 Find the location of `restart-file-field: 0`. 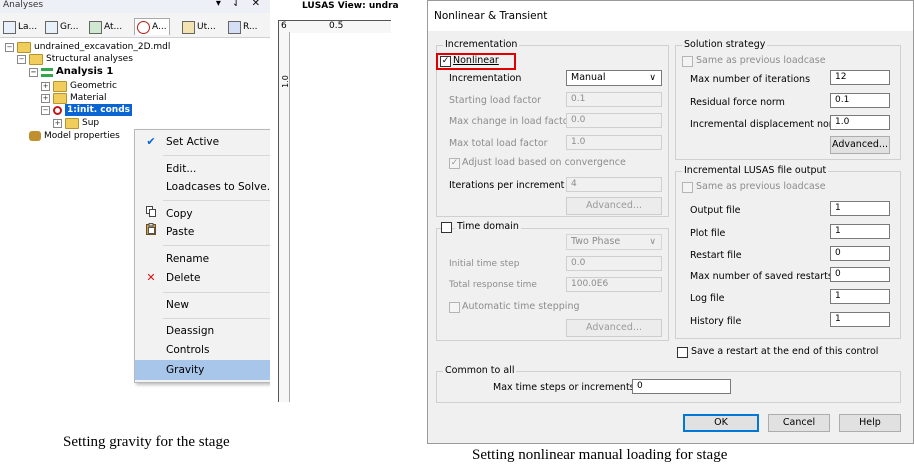

restart-file-field: 0 is located at coordinates (860, 253).